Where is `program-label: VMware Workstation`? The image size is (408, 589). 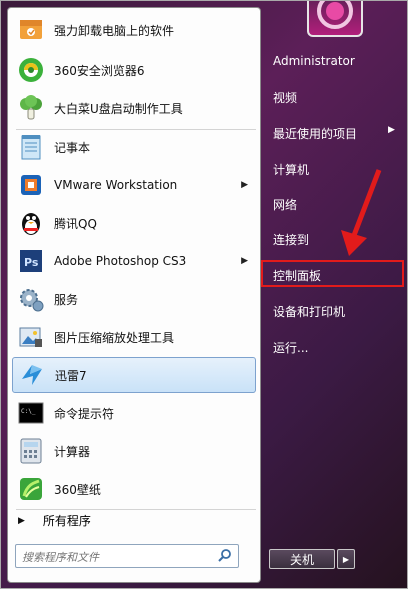
program-label: VMware Workstation is located at coordinates (116, 185).